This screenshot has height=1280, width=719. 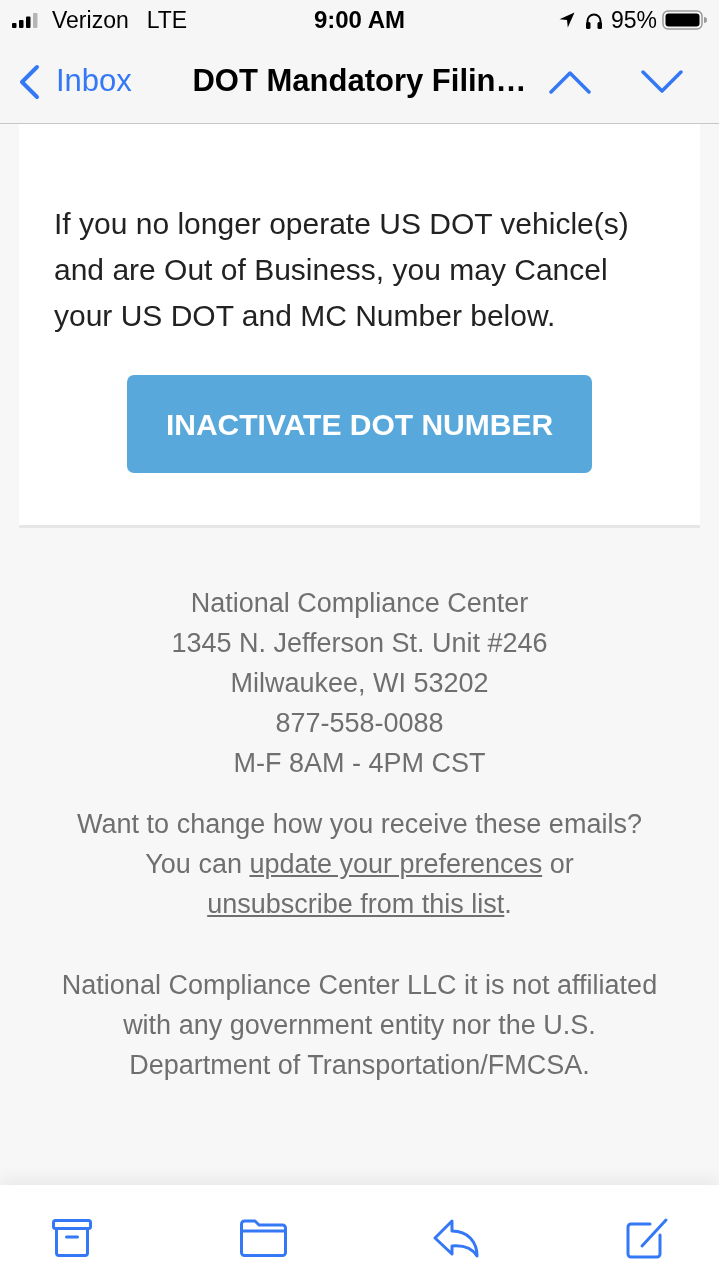 I want to click on email-body-text: If you no longer operate US DOT vehicle(s) and are Out of Business, you may Cancel your US DOT and MC Number below., so click(x=342, y=270).